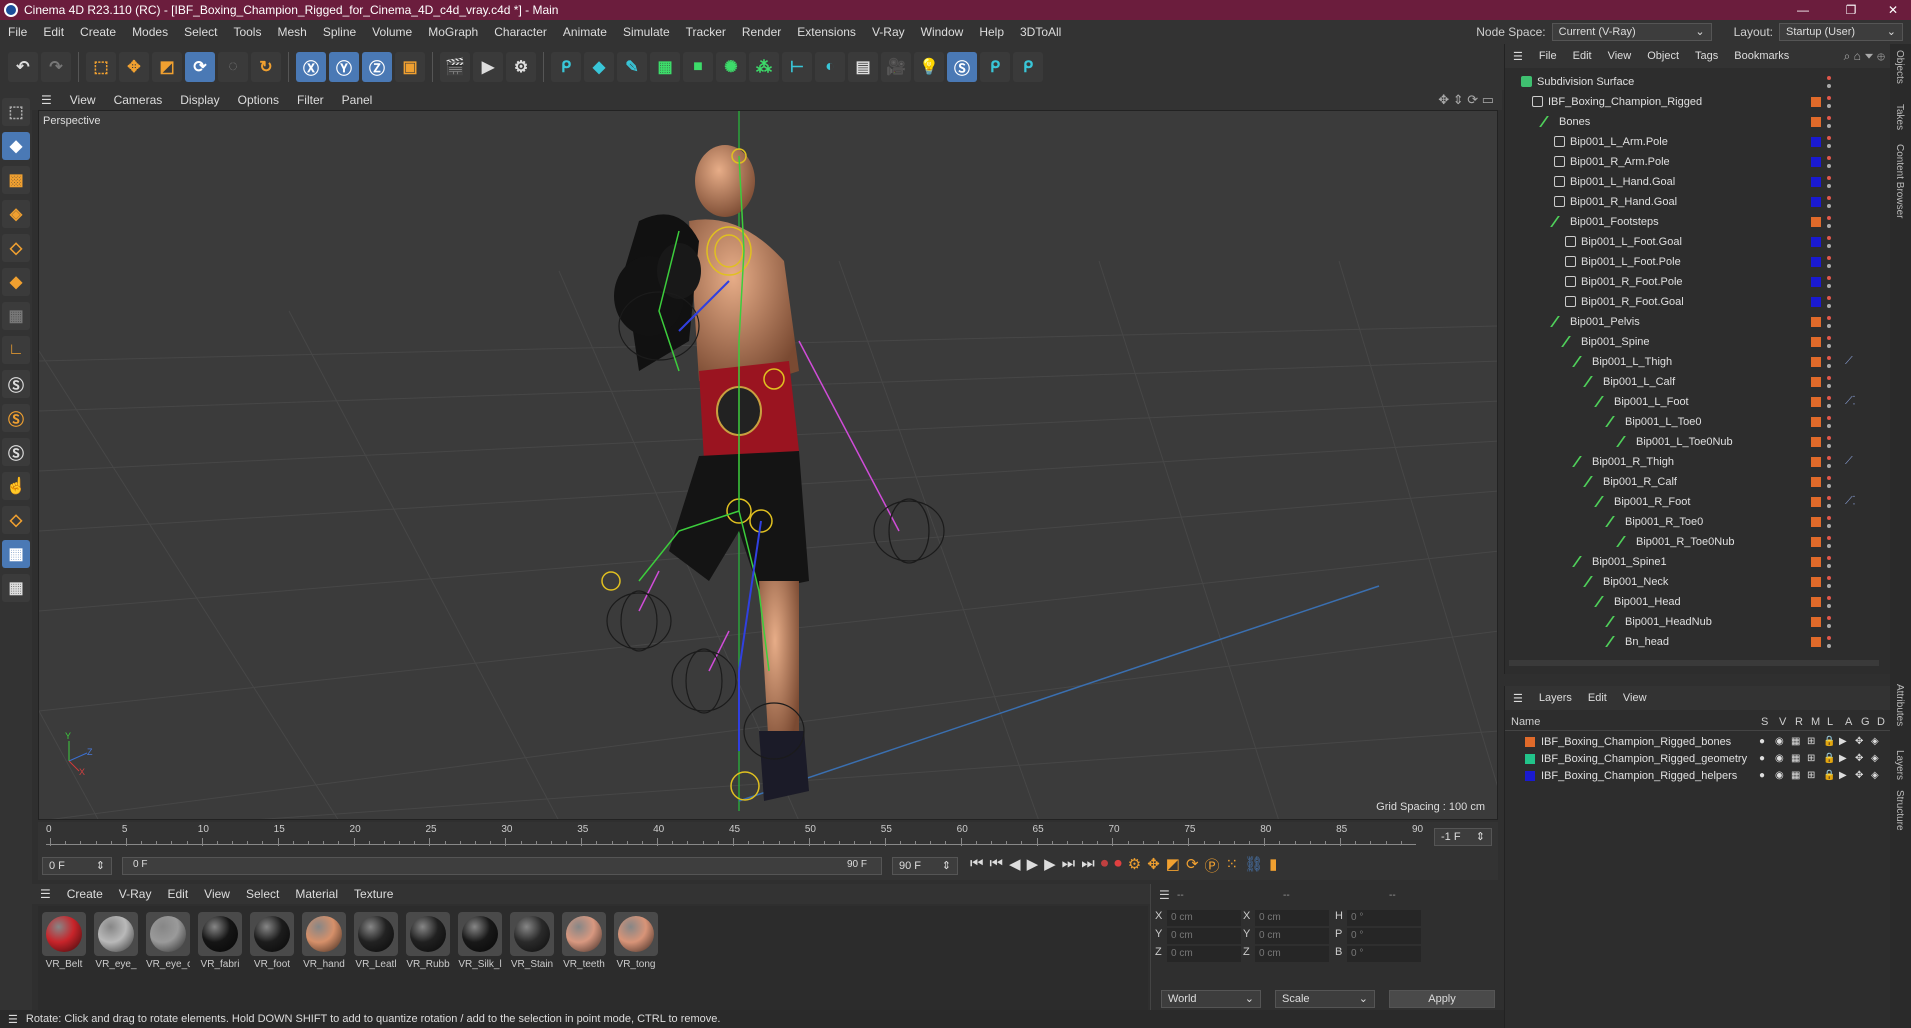  I want to click on menu-volume: Volume, so click(392, 32).